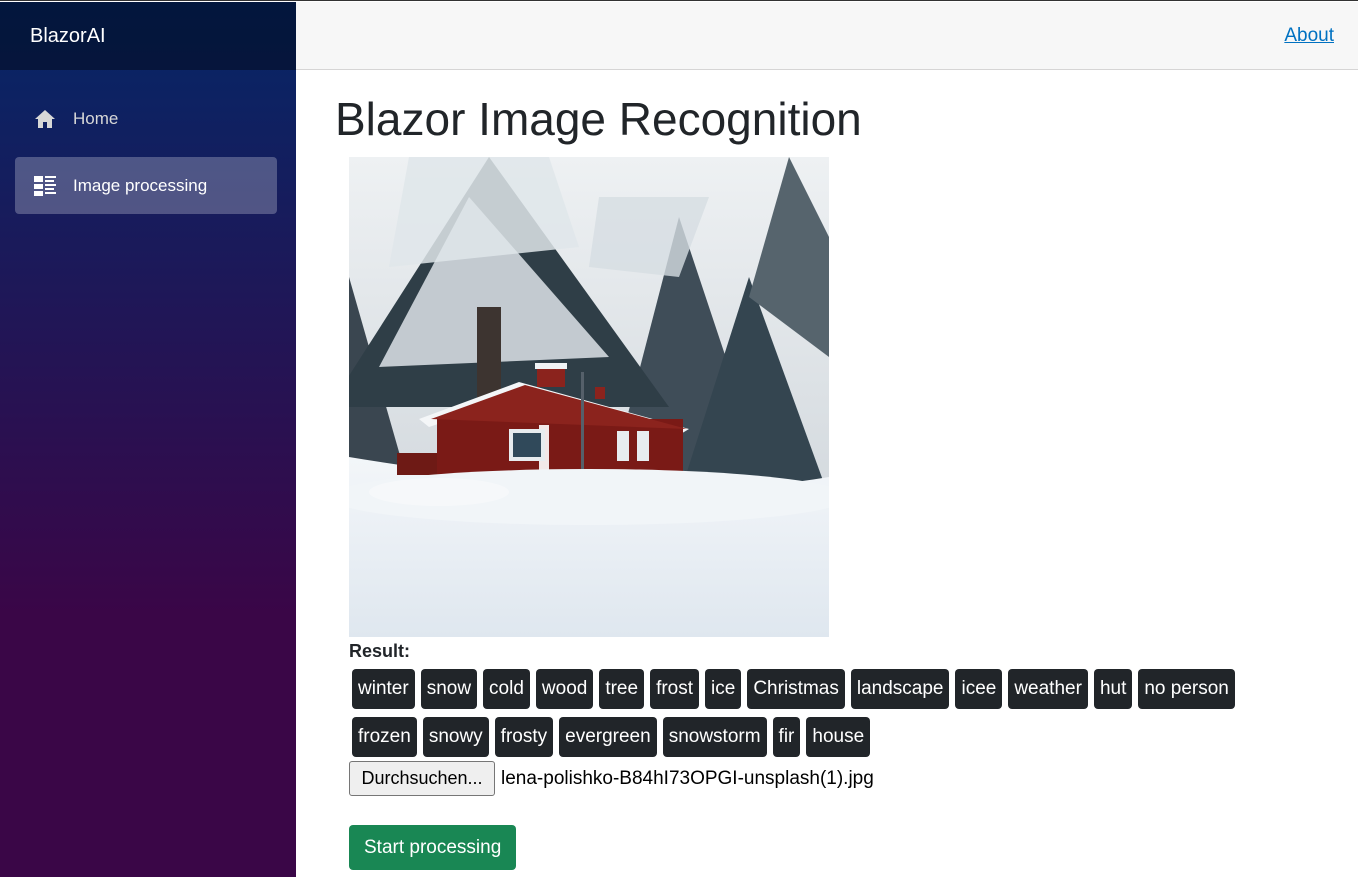 The height and width of the screenshot is (877, 1358). I want to click on tag-badge: wood, so click(564, 689).